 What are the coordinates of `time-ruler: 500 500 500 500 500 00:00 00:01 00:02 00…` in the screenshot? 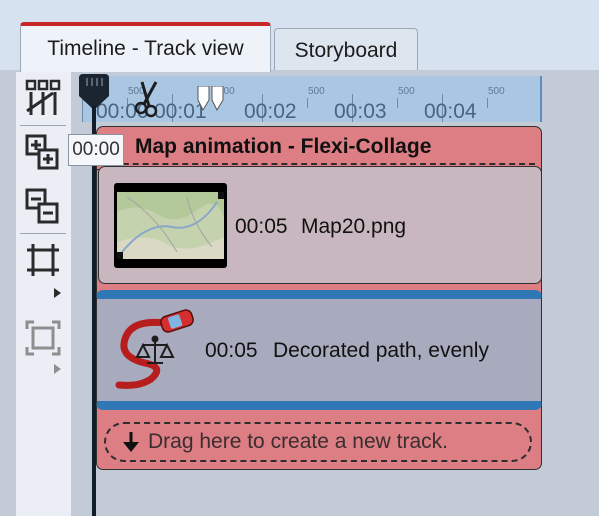 It's located at (312, 99).